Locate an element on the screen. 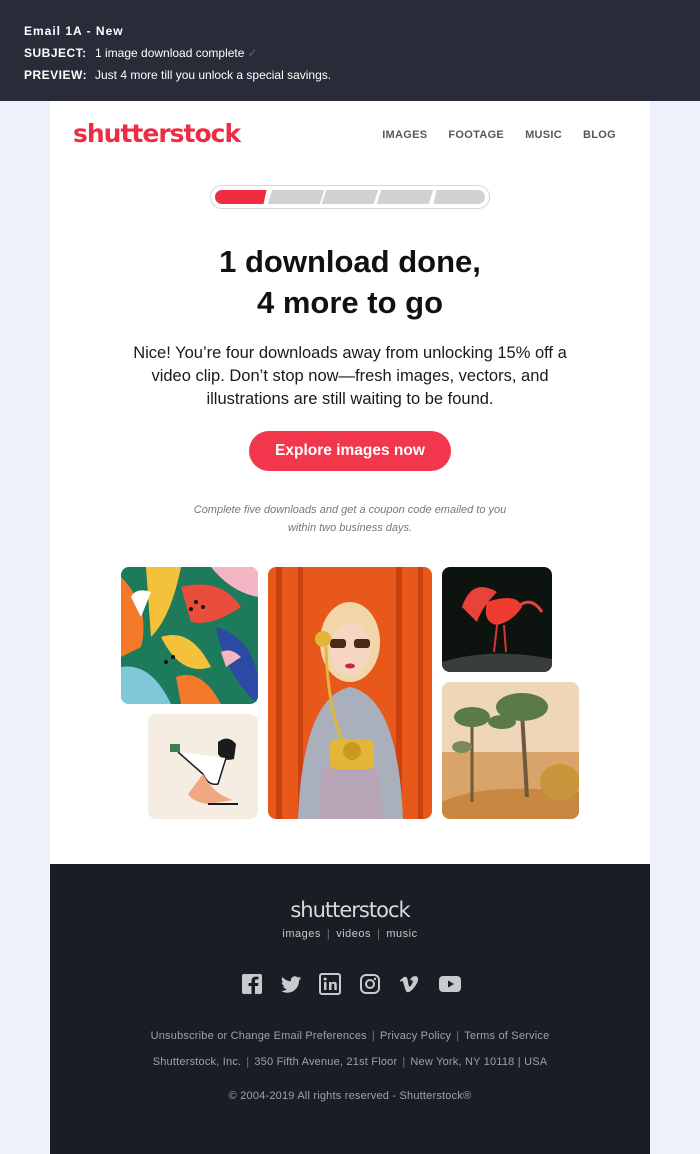 Image resolution: width=700 pixels, height=1154 pixels. terms-of-service-link: Terms of Service is located at coordinates (506, 1036).